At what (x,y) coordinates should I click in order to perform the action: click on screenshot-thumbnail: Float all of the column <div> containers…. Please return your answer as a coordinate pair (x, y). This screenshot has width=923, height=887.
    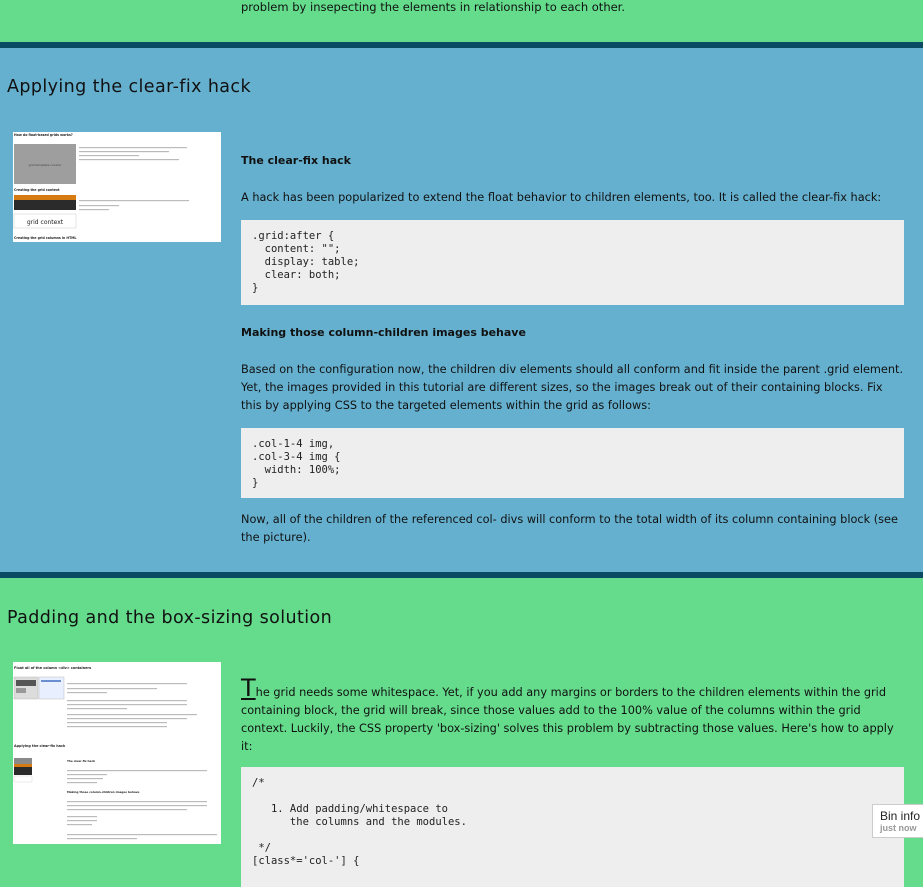
    Looking at the image, I should click on (117, 753).